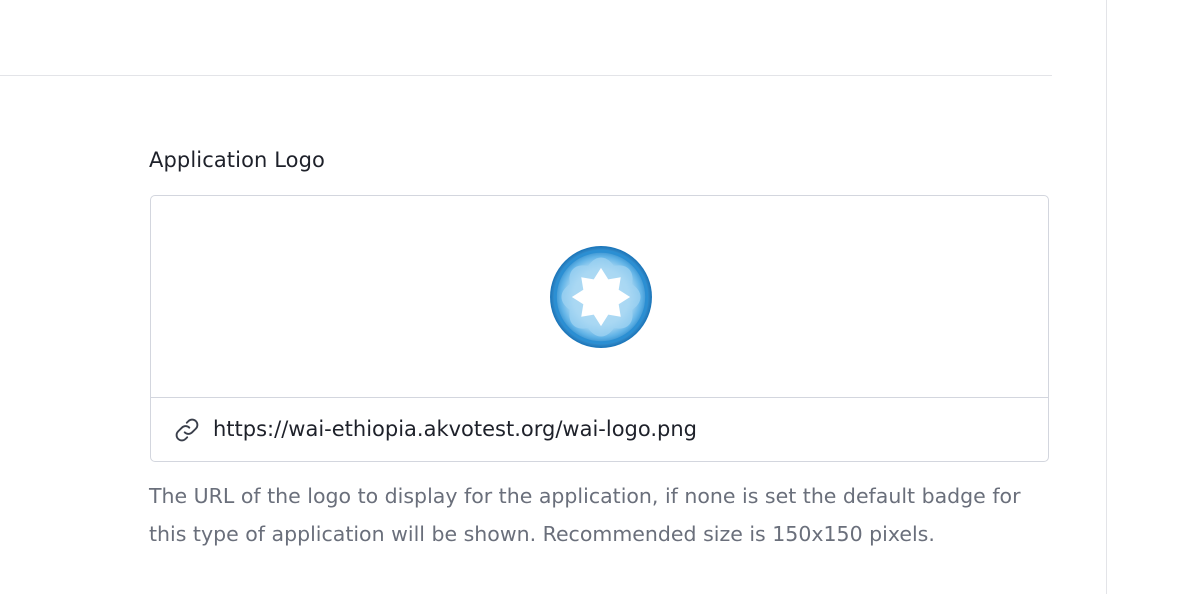 The height and width of the screenshot is (594, 1200). I want to click on section-divider, so click(526, 75).